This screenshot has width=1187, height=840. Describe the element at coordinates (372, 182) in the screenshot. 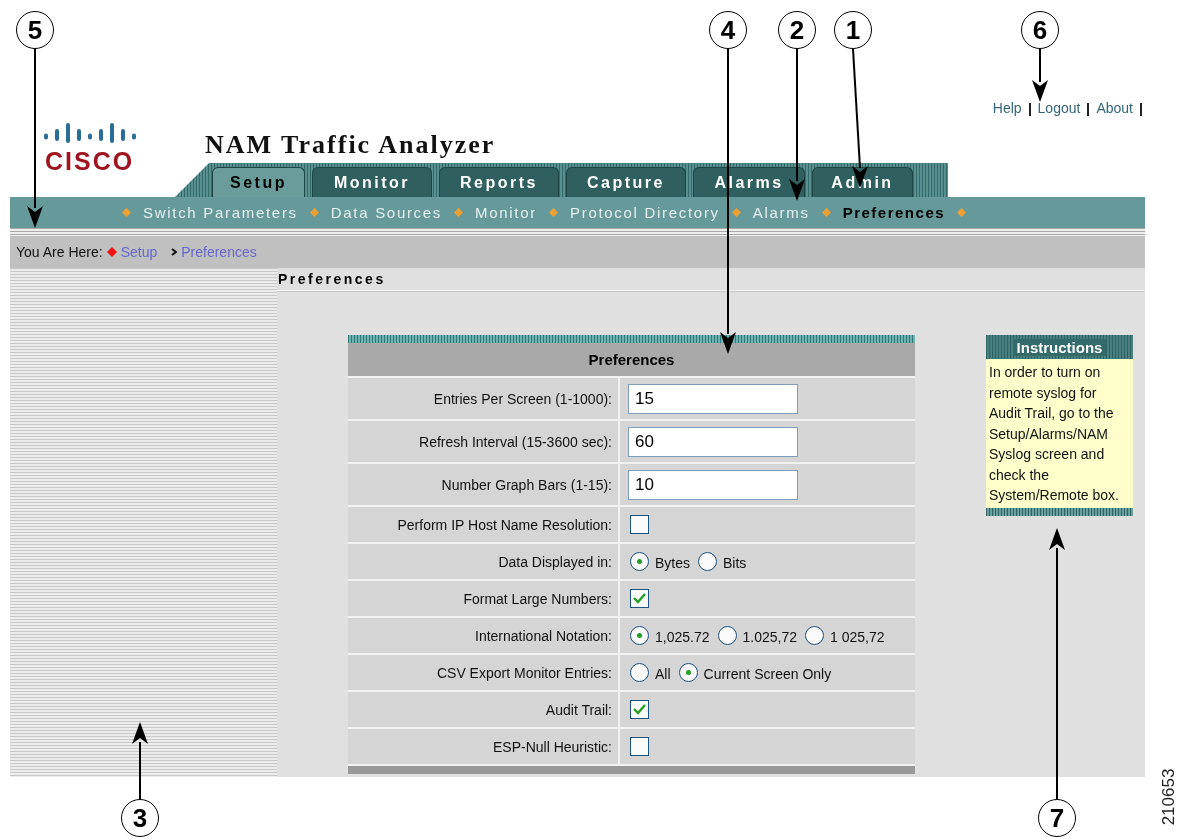

I see `tab: Monitor` at that location.